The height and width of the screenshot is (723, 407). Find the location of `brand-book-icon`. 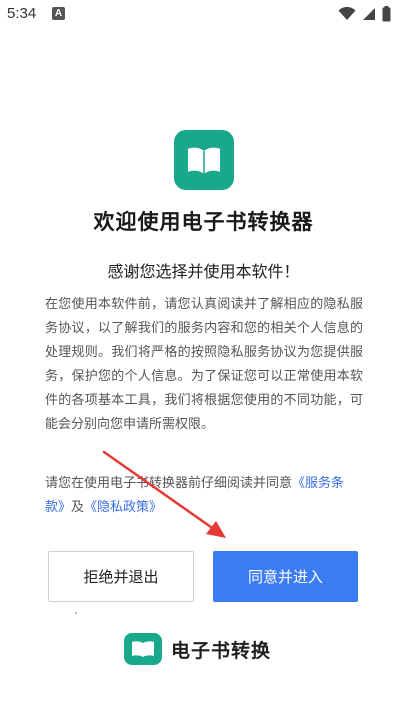

brand-book-icon is located at coordinates (143, 649).